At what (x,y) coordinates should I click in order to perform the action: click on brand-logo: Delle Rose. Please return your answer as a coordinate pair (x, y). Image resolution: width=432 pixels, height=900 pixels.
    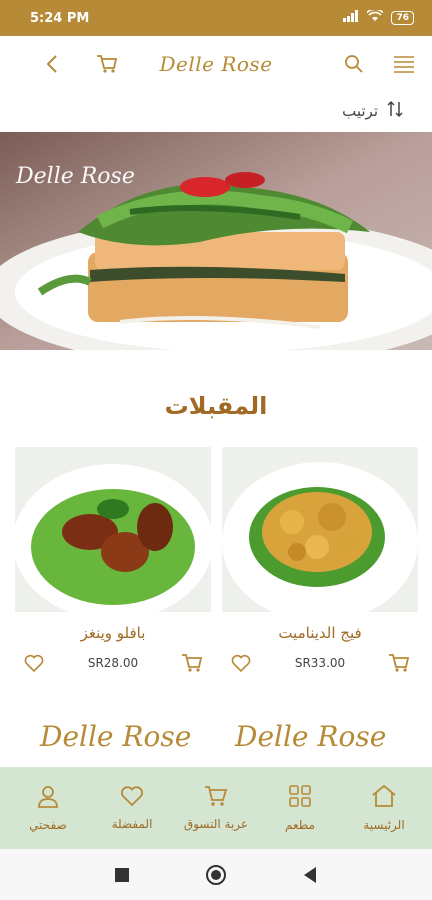
    Looking at the image, I should click on (216, 64).